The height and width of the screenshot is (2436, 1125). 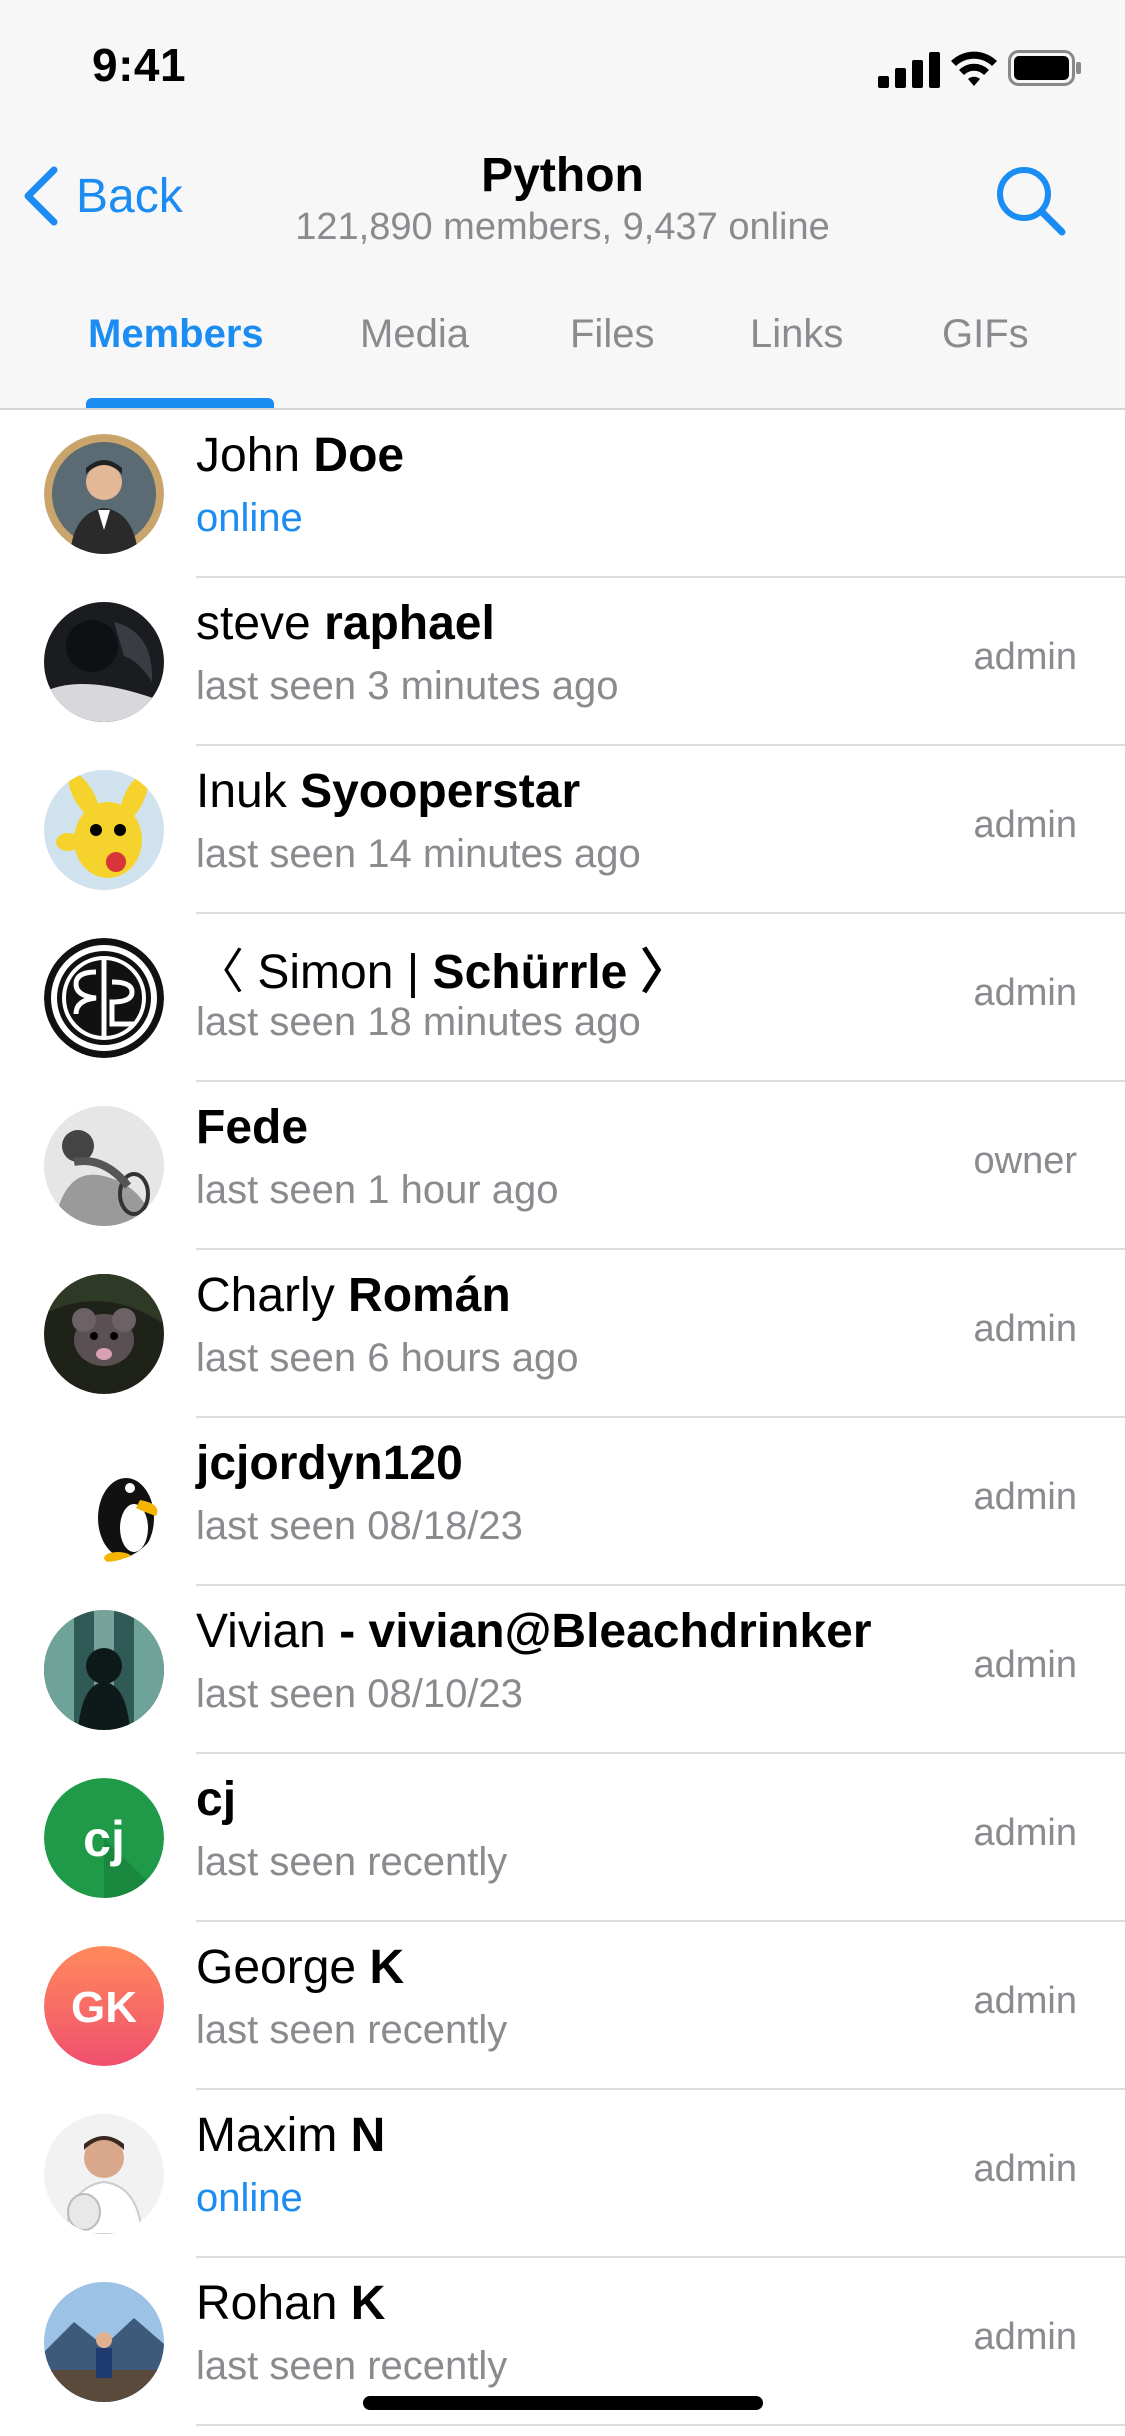 I want to click on avatar: GK, so click(x=104, y=2006).